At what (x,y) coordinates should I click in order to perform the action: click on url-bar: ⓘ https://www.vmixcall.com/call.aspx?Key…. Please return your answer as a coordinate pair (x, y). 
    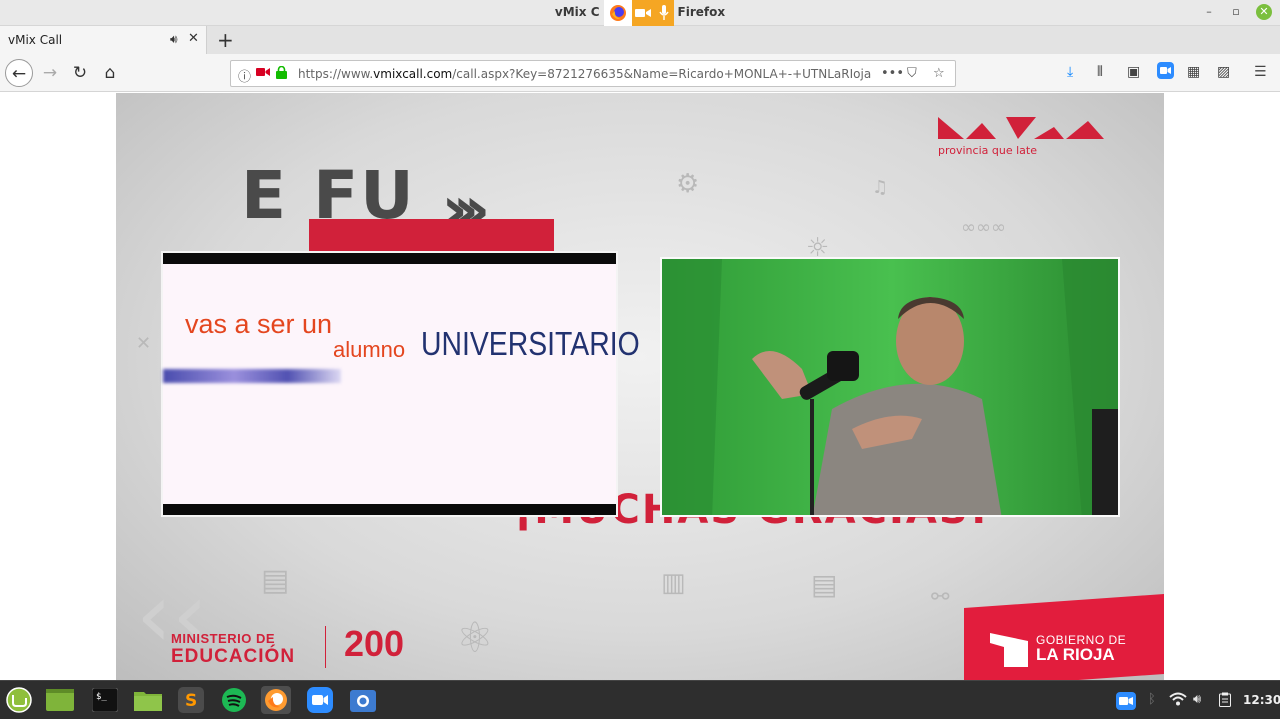
    Looking at the image, I should click on (593, 73).